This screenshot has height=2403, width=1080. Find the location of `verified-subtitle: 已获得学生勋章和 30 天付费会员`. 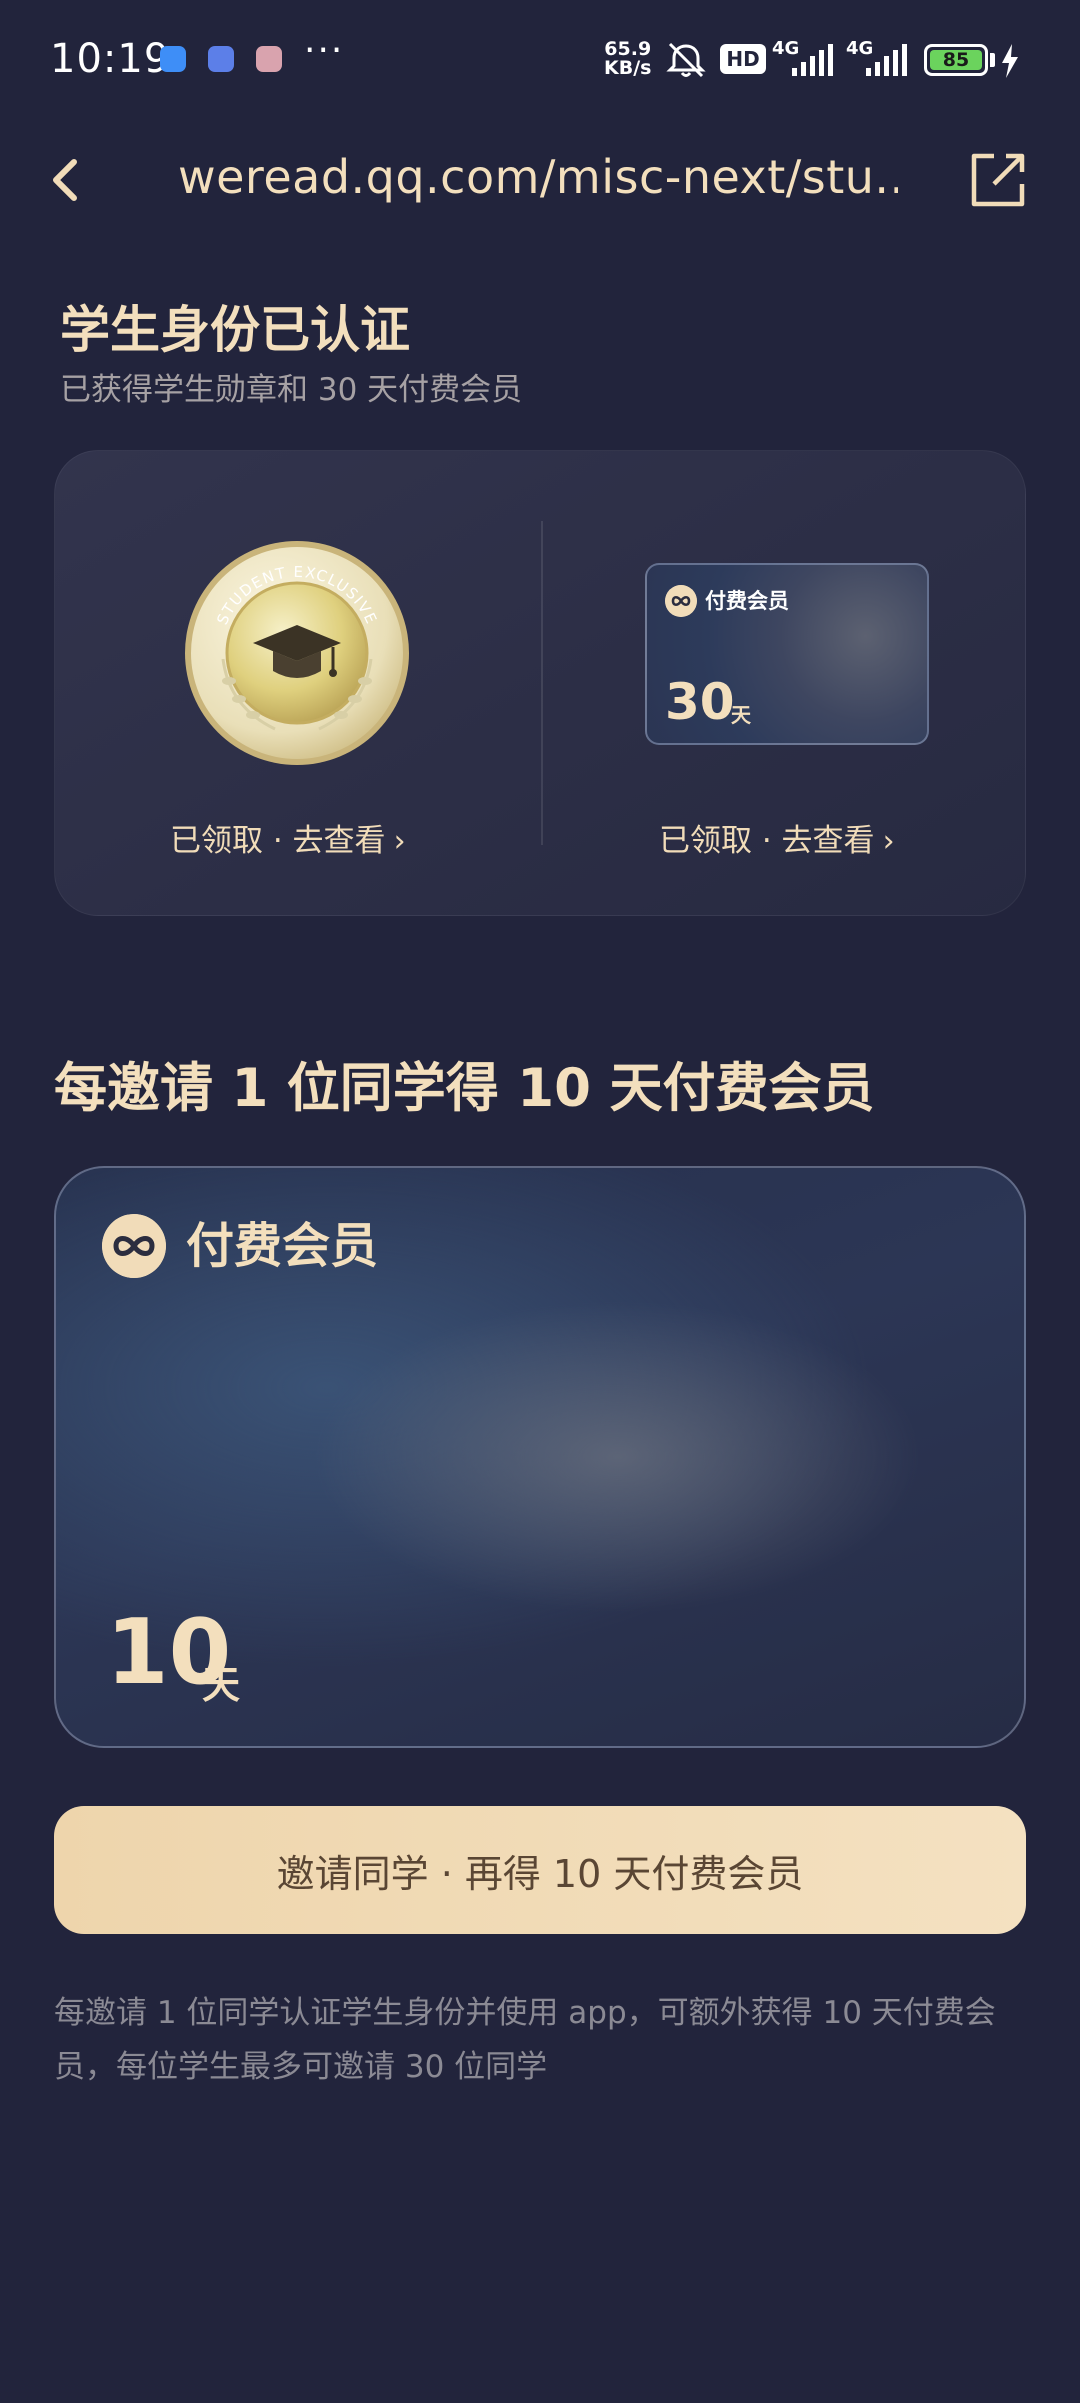

verified-subtitle: 已获得学生勋章和 30 天付费会员 is located at coordinates (291, 390).